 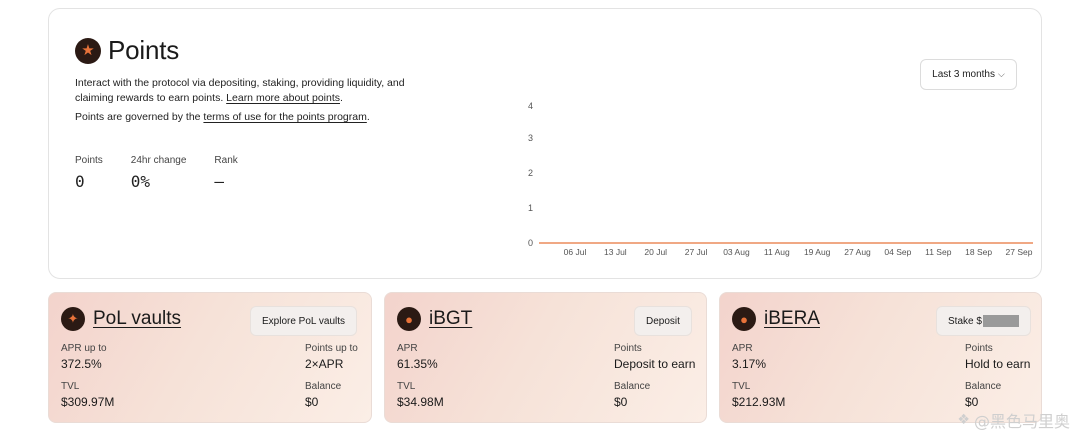 I want to click on redacted-mask, so click(x=1000, y=321).